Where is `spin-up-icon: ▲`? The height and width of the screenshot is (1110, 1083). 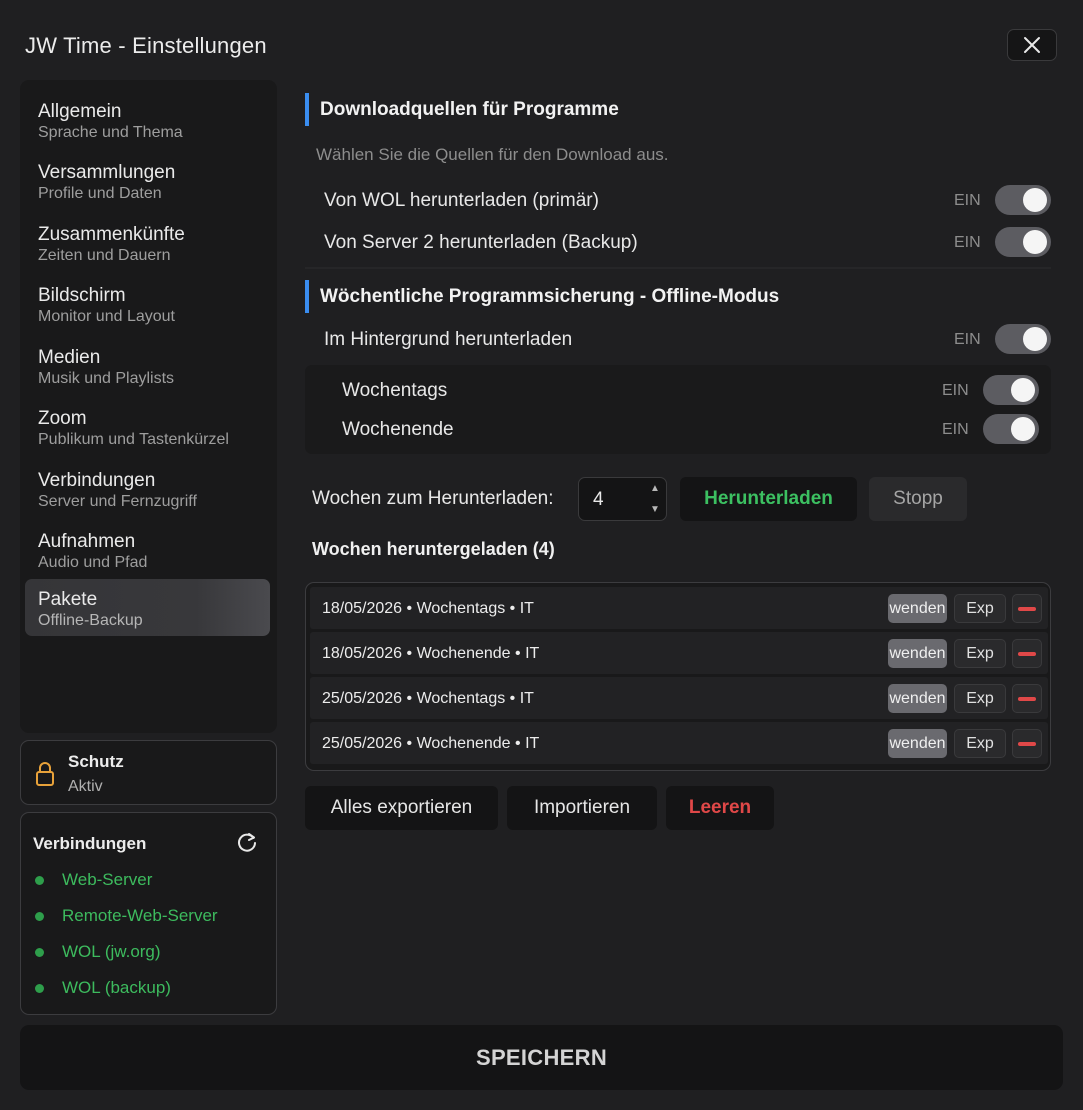
spin-up-icon: ▲ is located at coordinates (655, 489).